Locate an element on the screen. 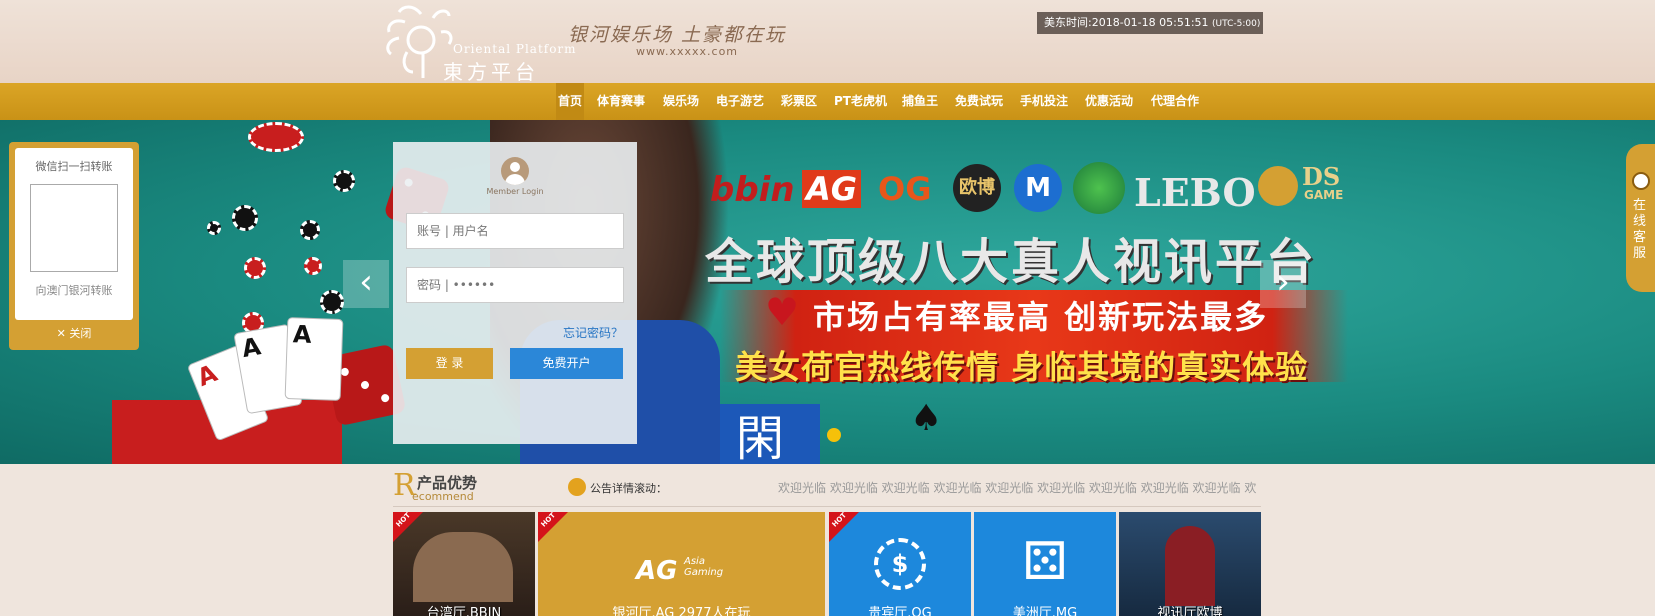 The width and height of the screenshot is (1655, 616). qr-code-image is located at coordinates (74, 228).